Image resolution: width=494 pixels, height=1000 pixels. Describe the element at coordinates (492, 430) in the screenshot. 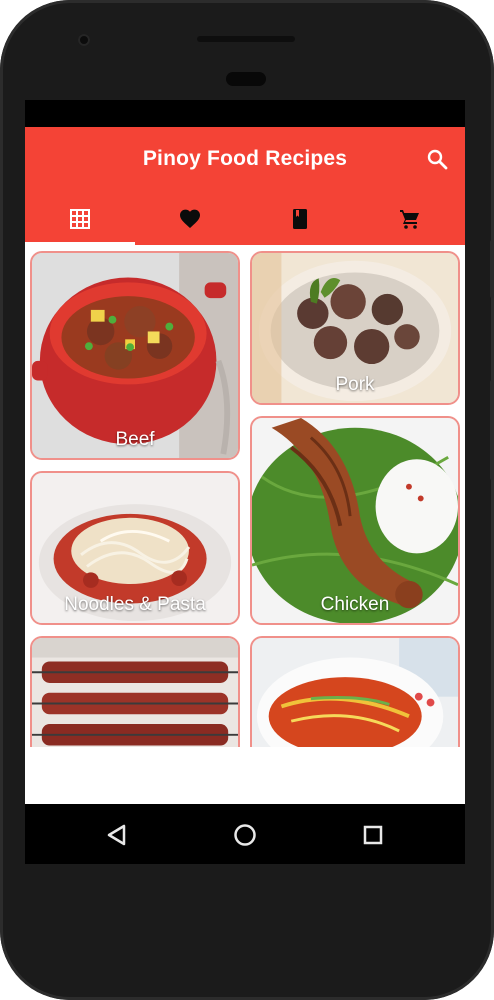

I see `volume-button` at that location.